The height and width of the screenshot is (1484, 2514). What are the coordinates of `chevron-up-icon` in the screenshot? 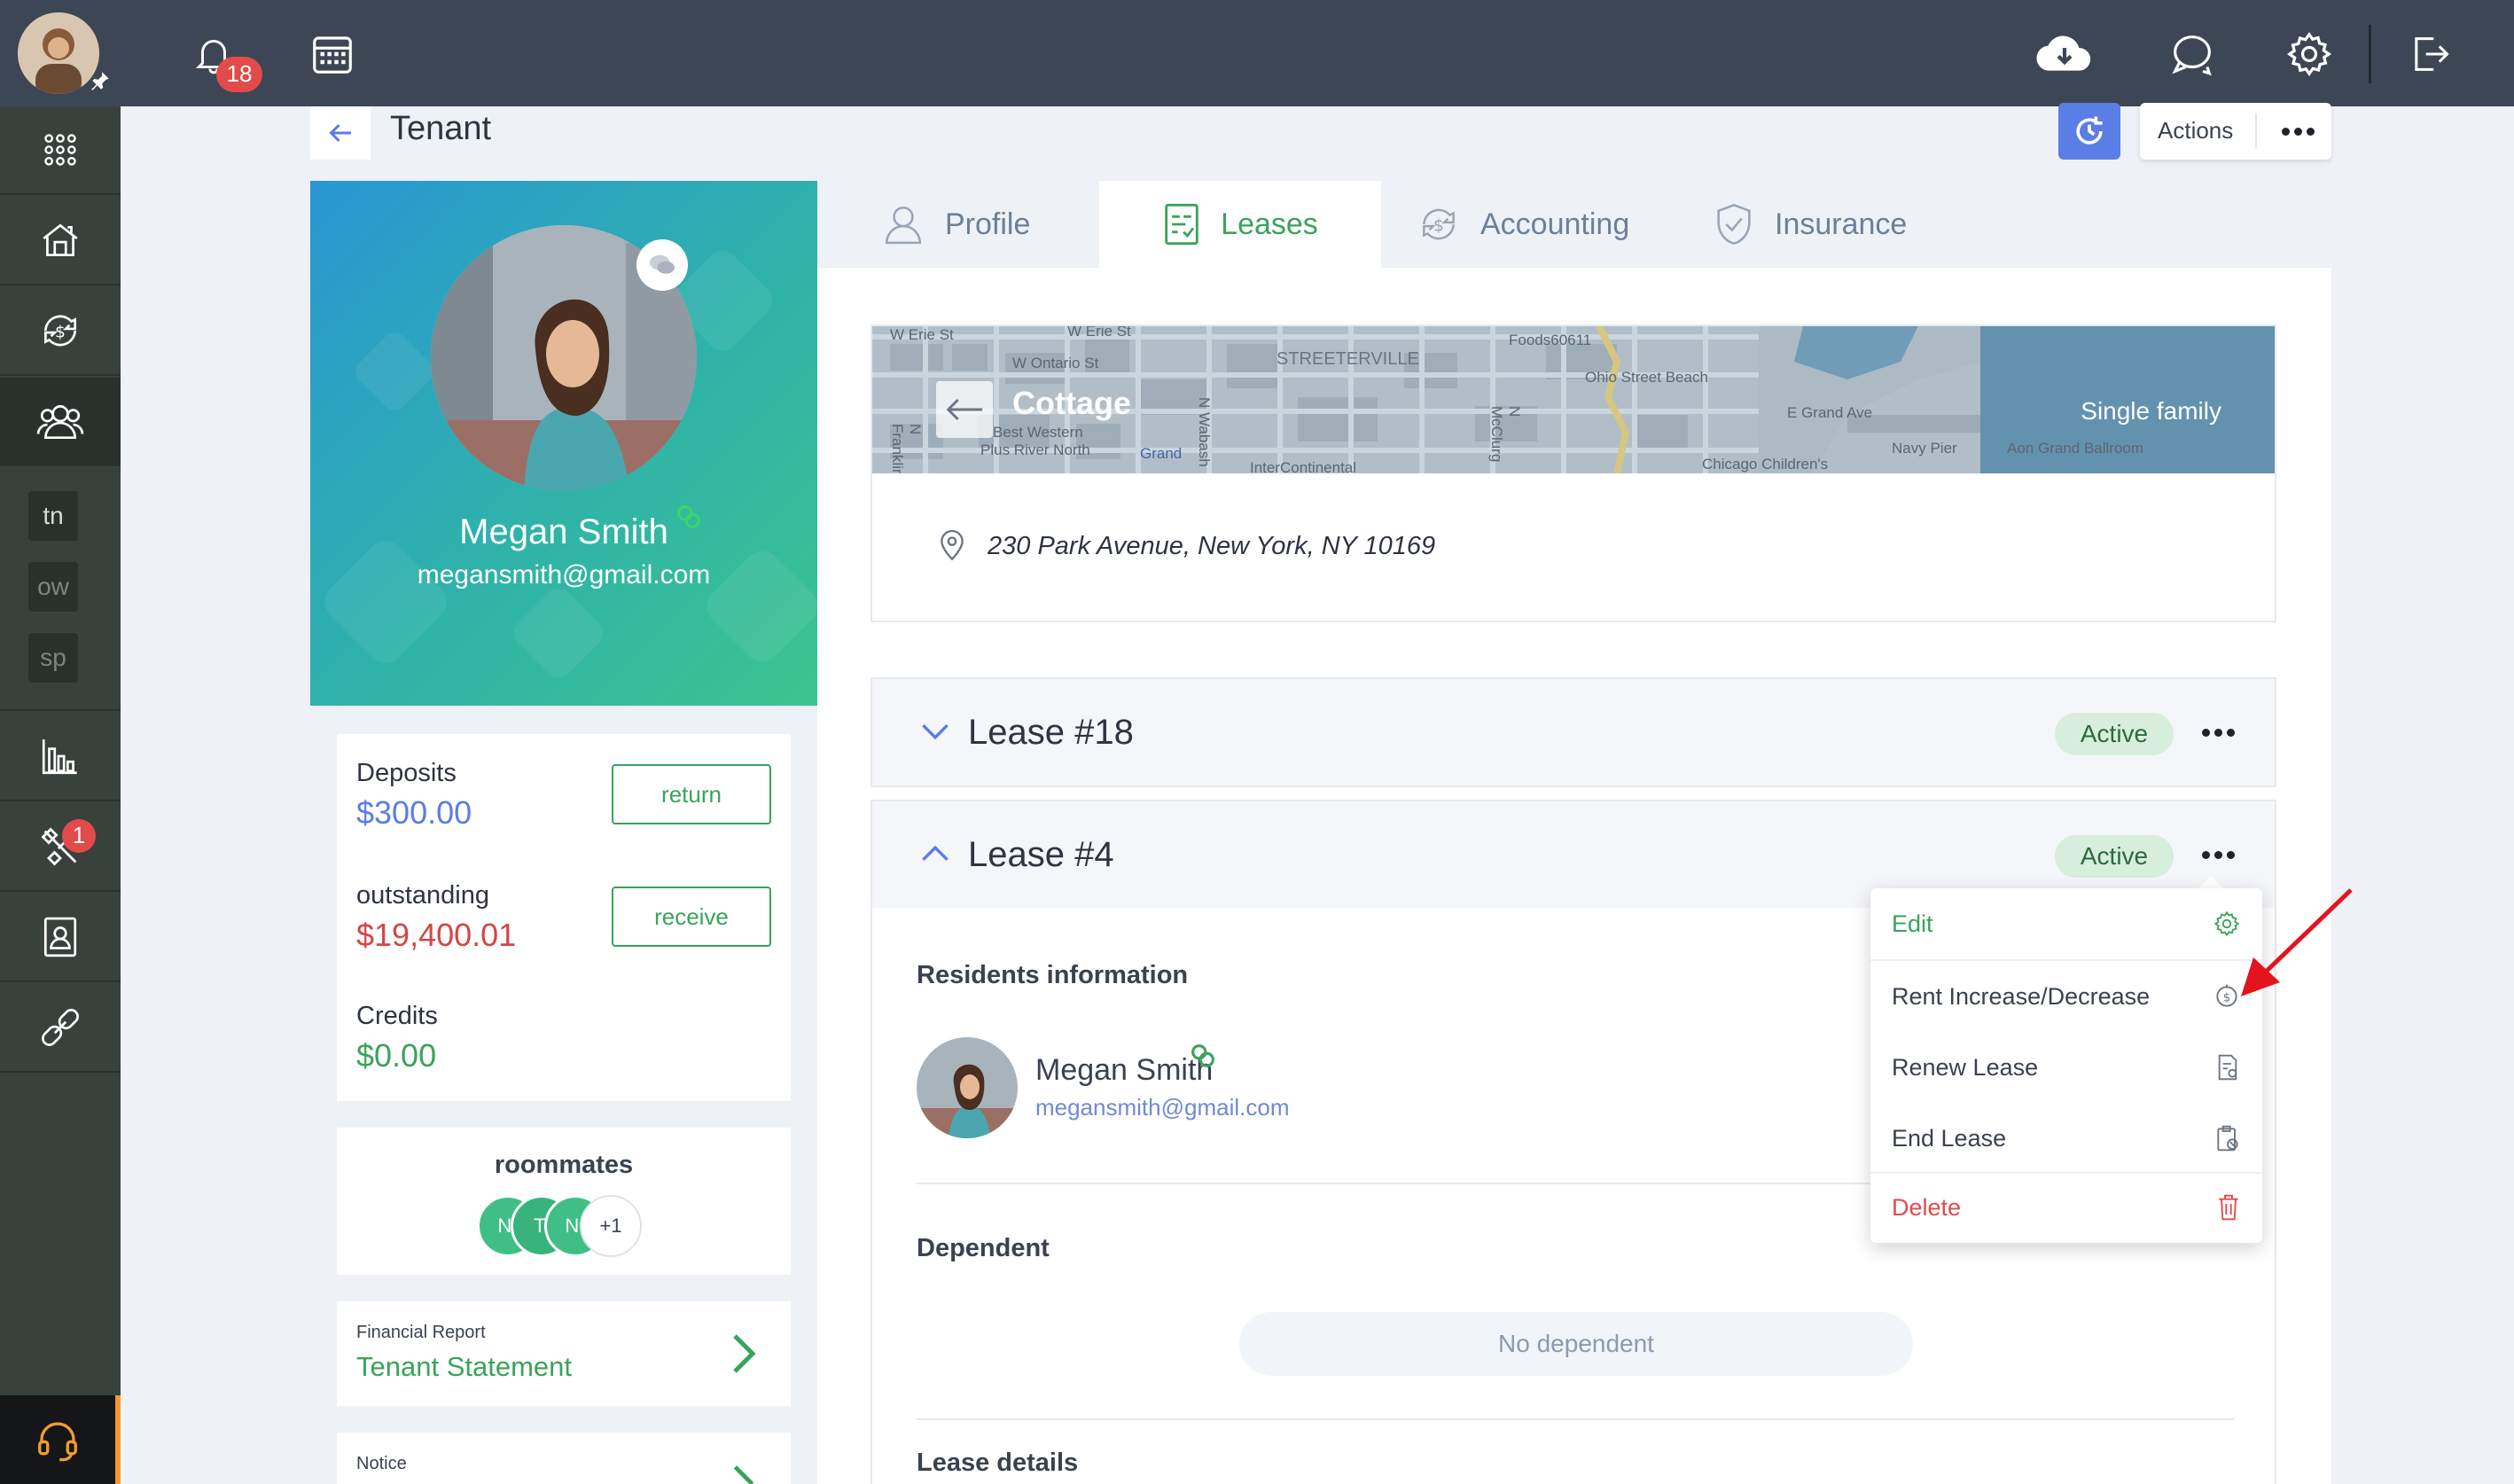 It's located at (935, 853).